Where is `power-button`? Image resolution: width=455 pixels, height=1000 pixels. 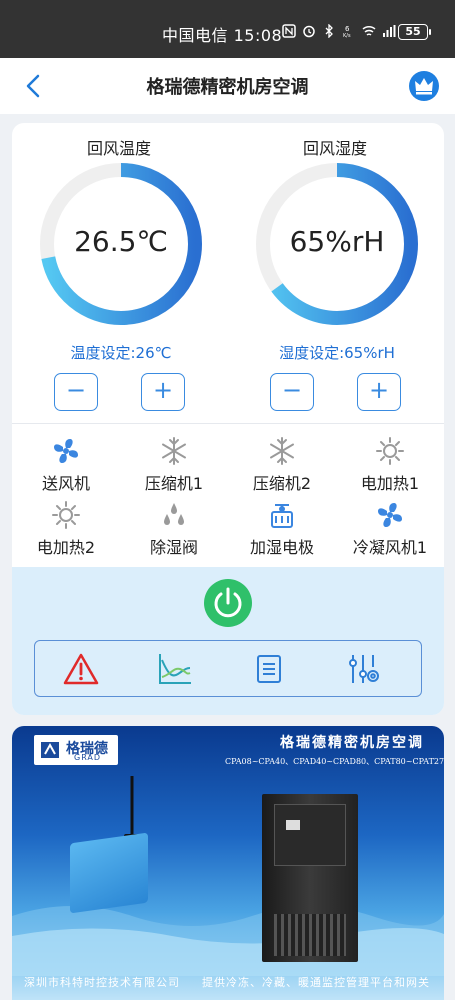
power-button is located at coordinates (228, 603).